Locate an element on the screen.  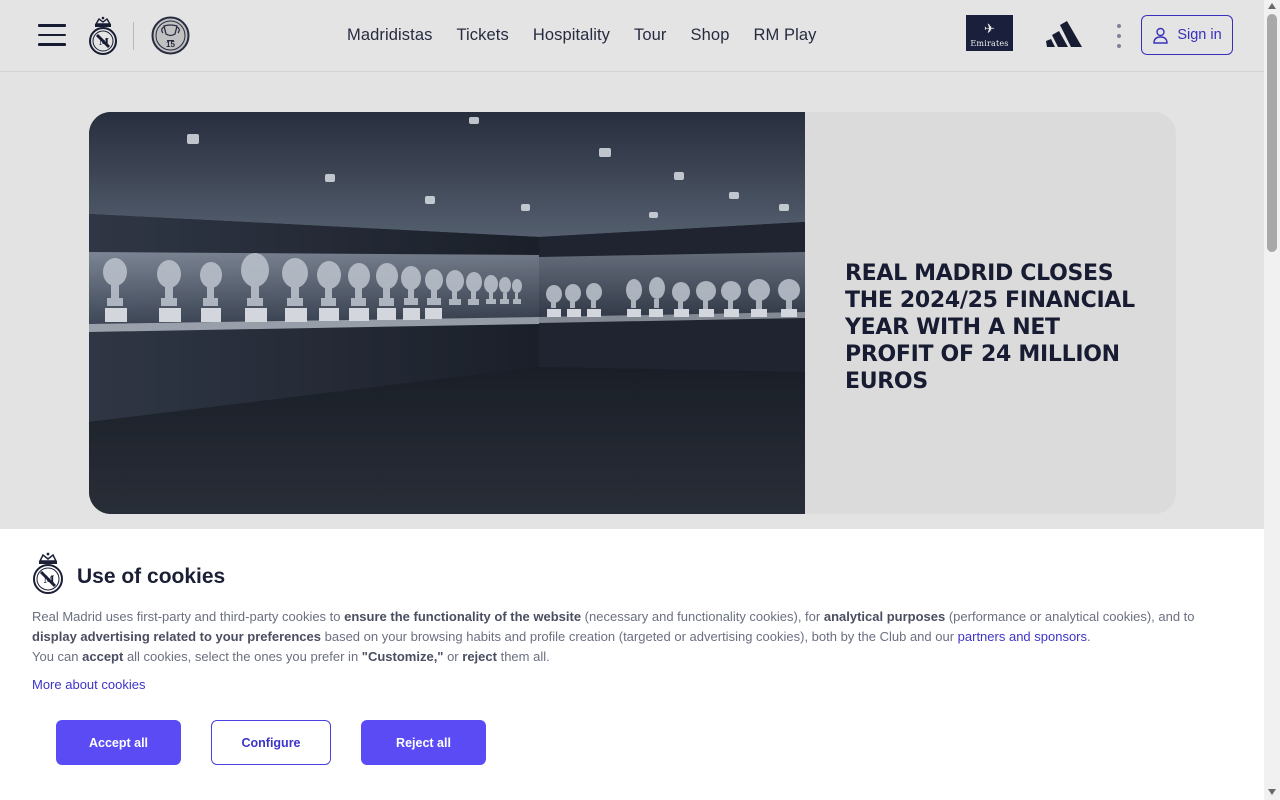
ucl-count: 15 is located at coordinates (170, 44).